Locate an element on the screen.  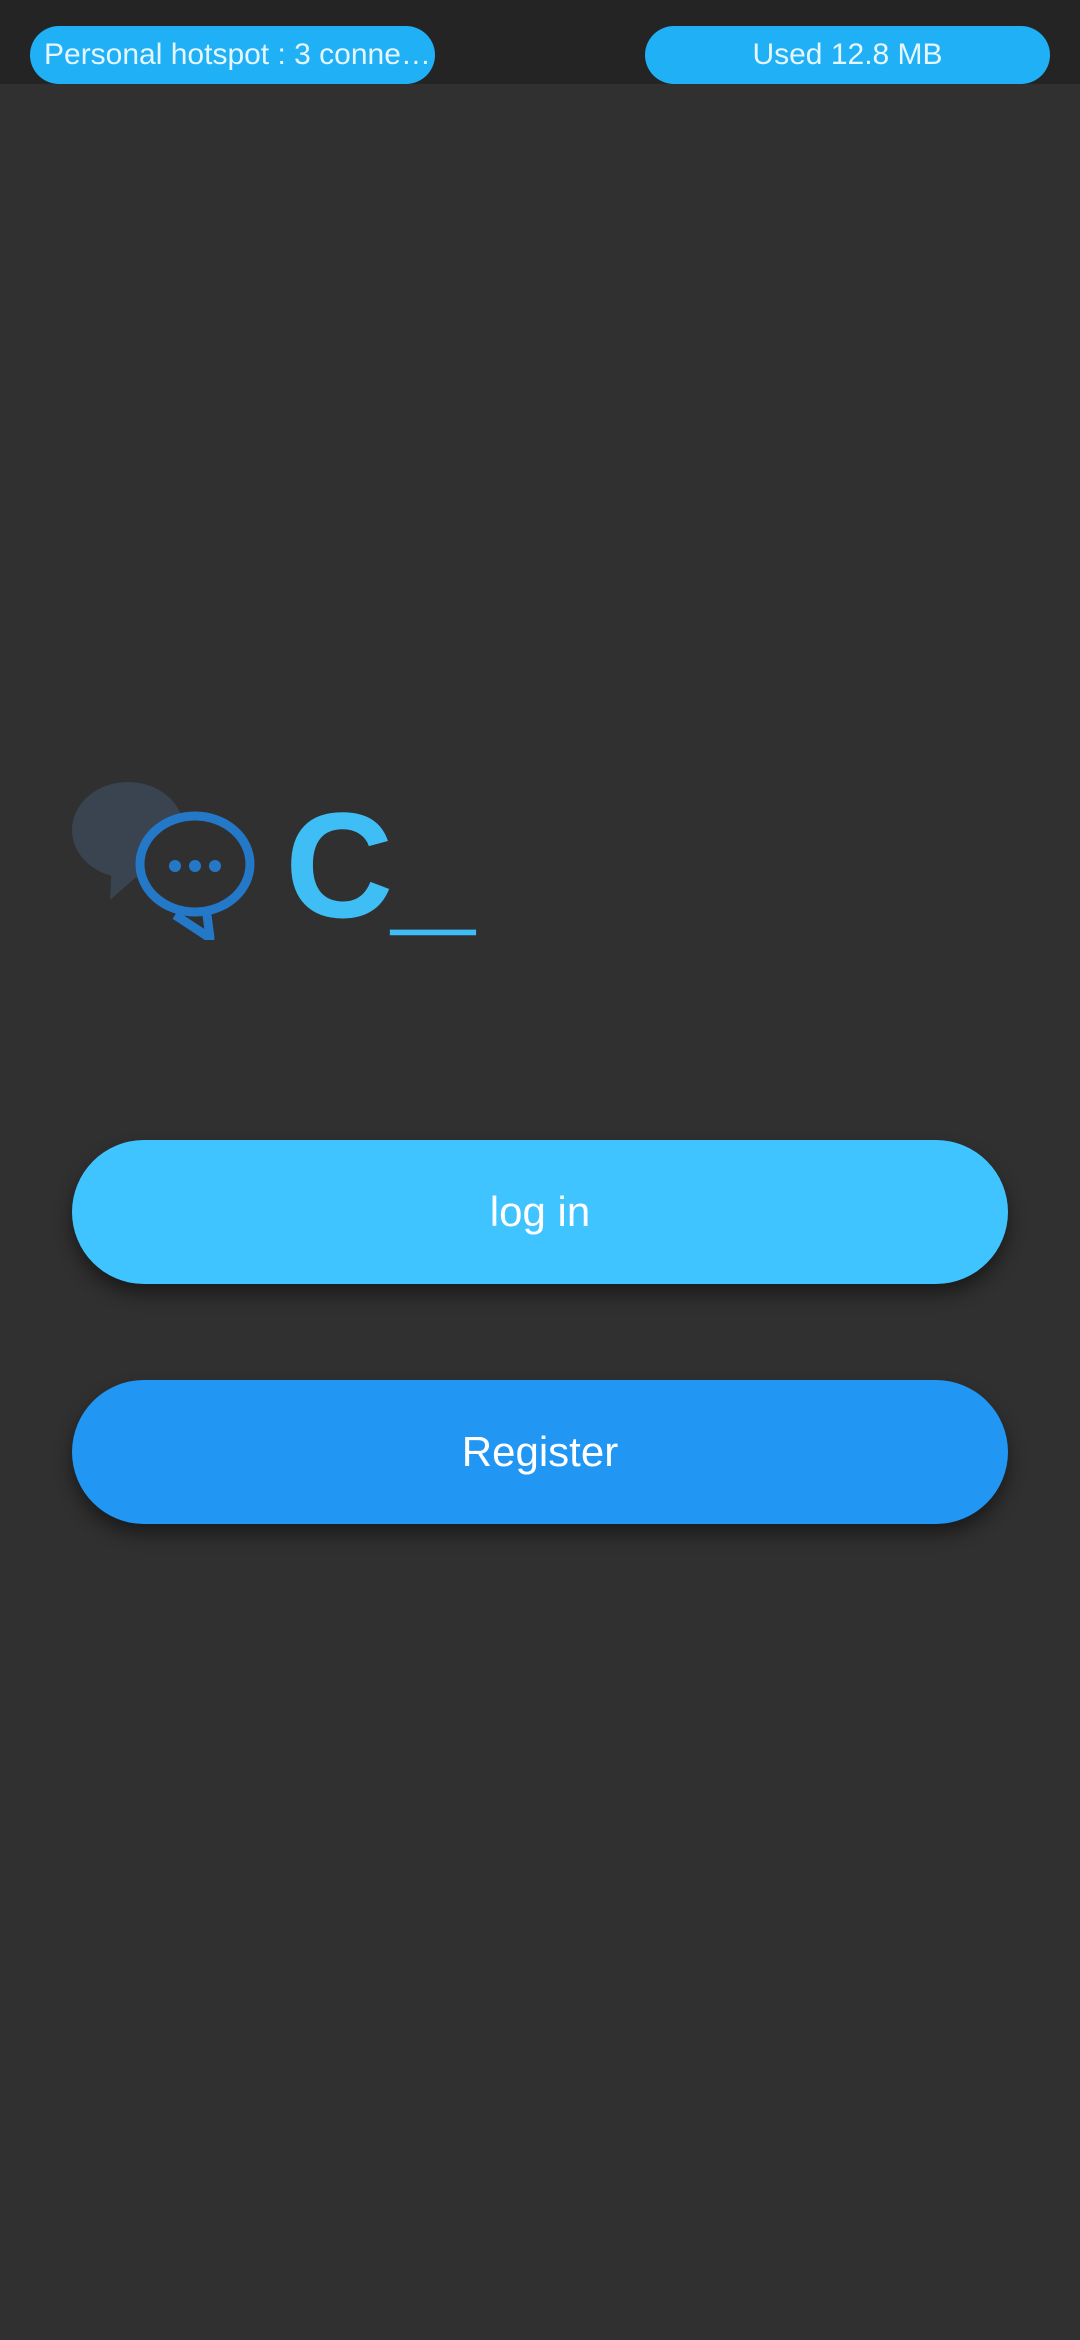
register-button: Register is located at coordinates (540, 1452).